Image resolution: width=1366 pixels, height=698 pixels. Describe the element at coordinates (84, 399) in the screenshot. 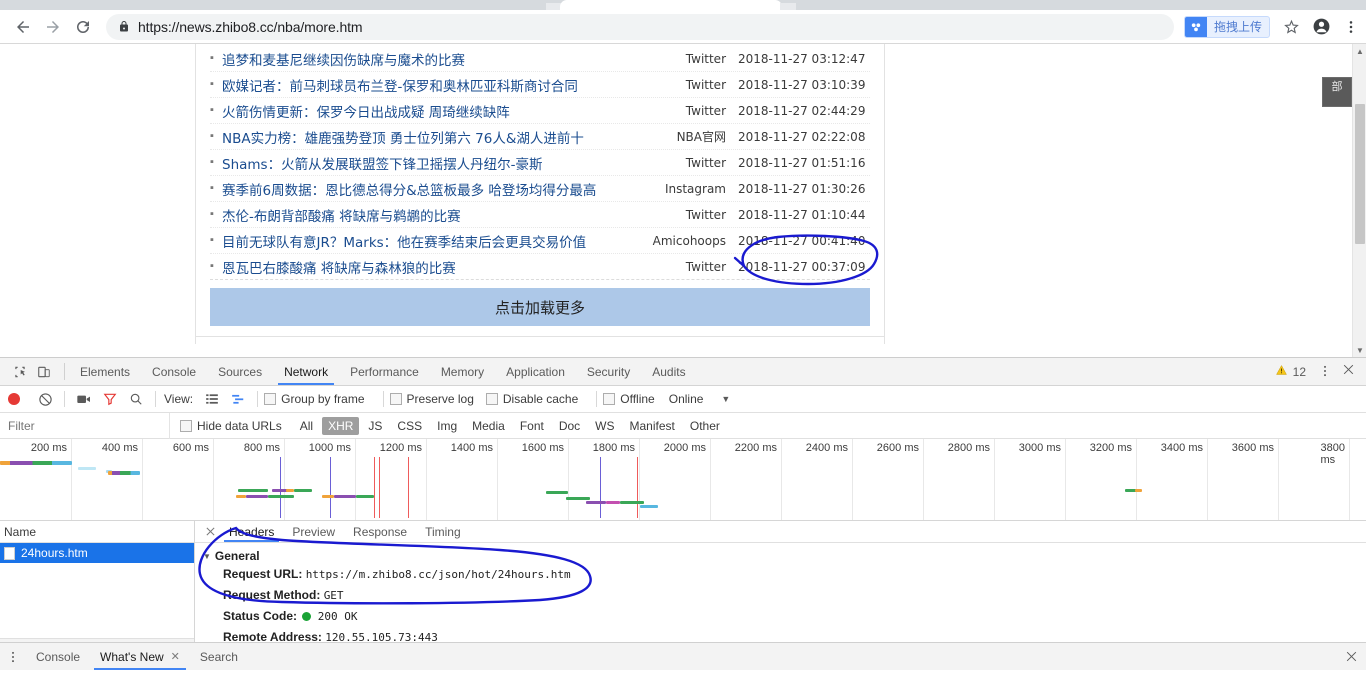

I see `screenshot-camera-icon` at that location.